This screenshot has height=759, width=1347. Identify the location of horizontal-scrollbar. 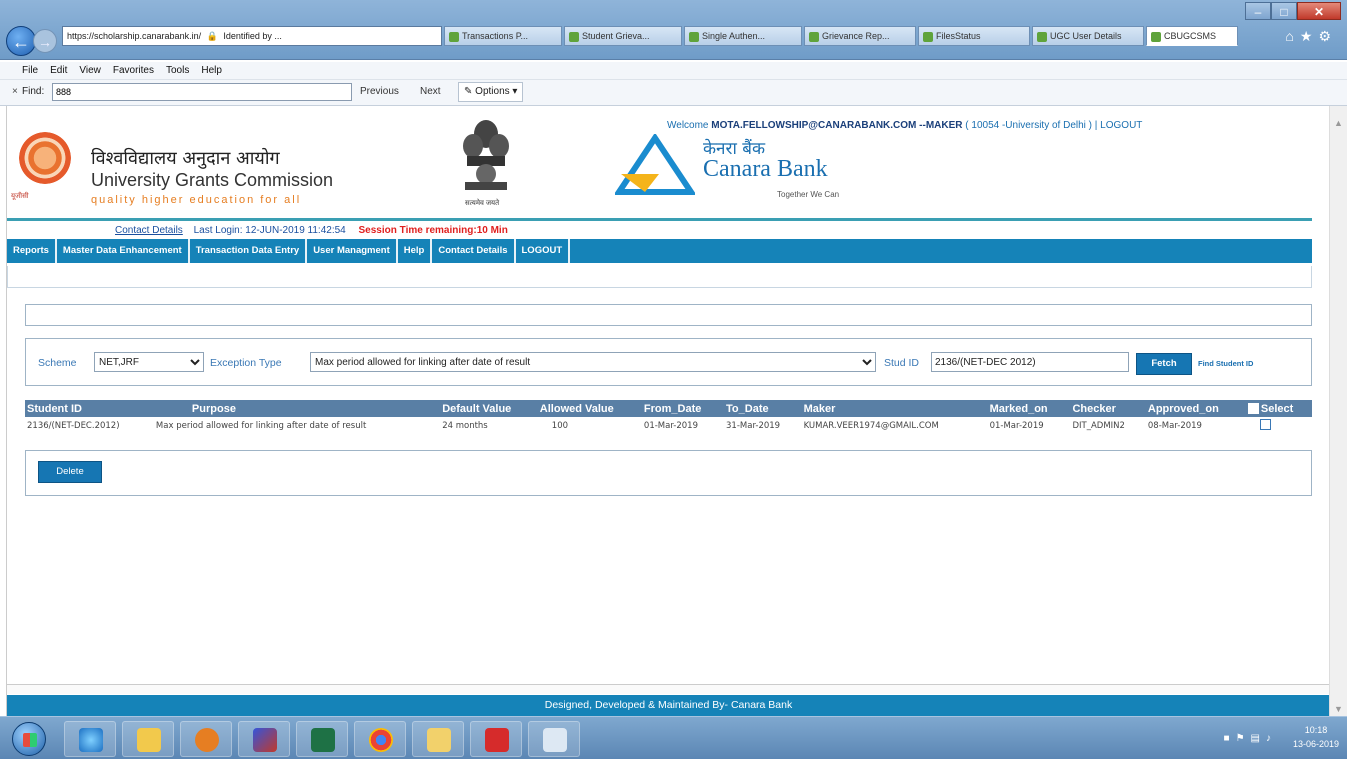
(668, 689).